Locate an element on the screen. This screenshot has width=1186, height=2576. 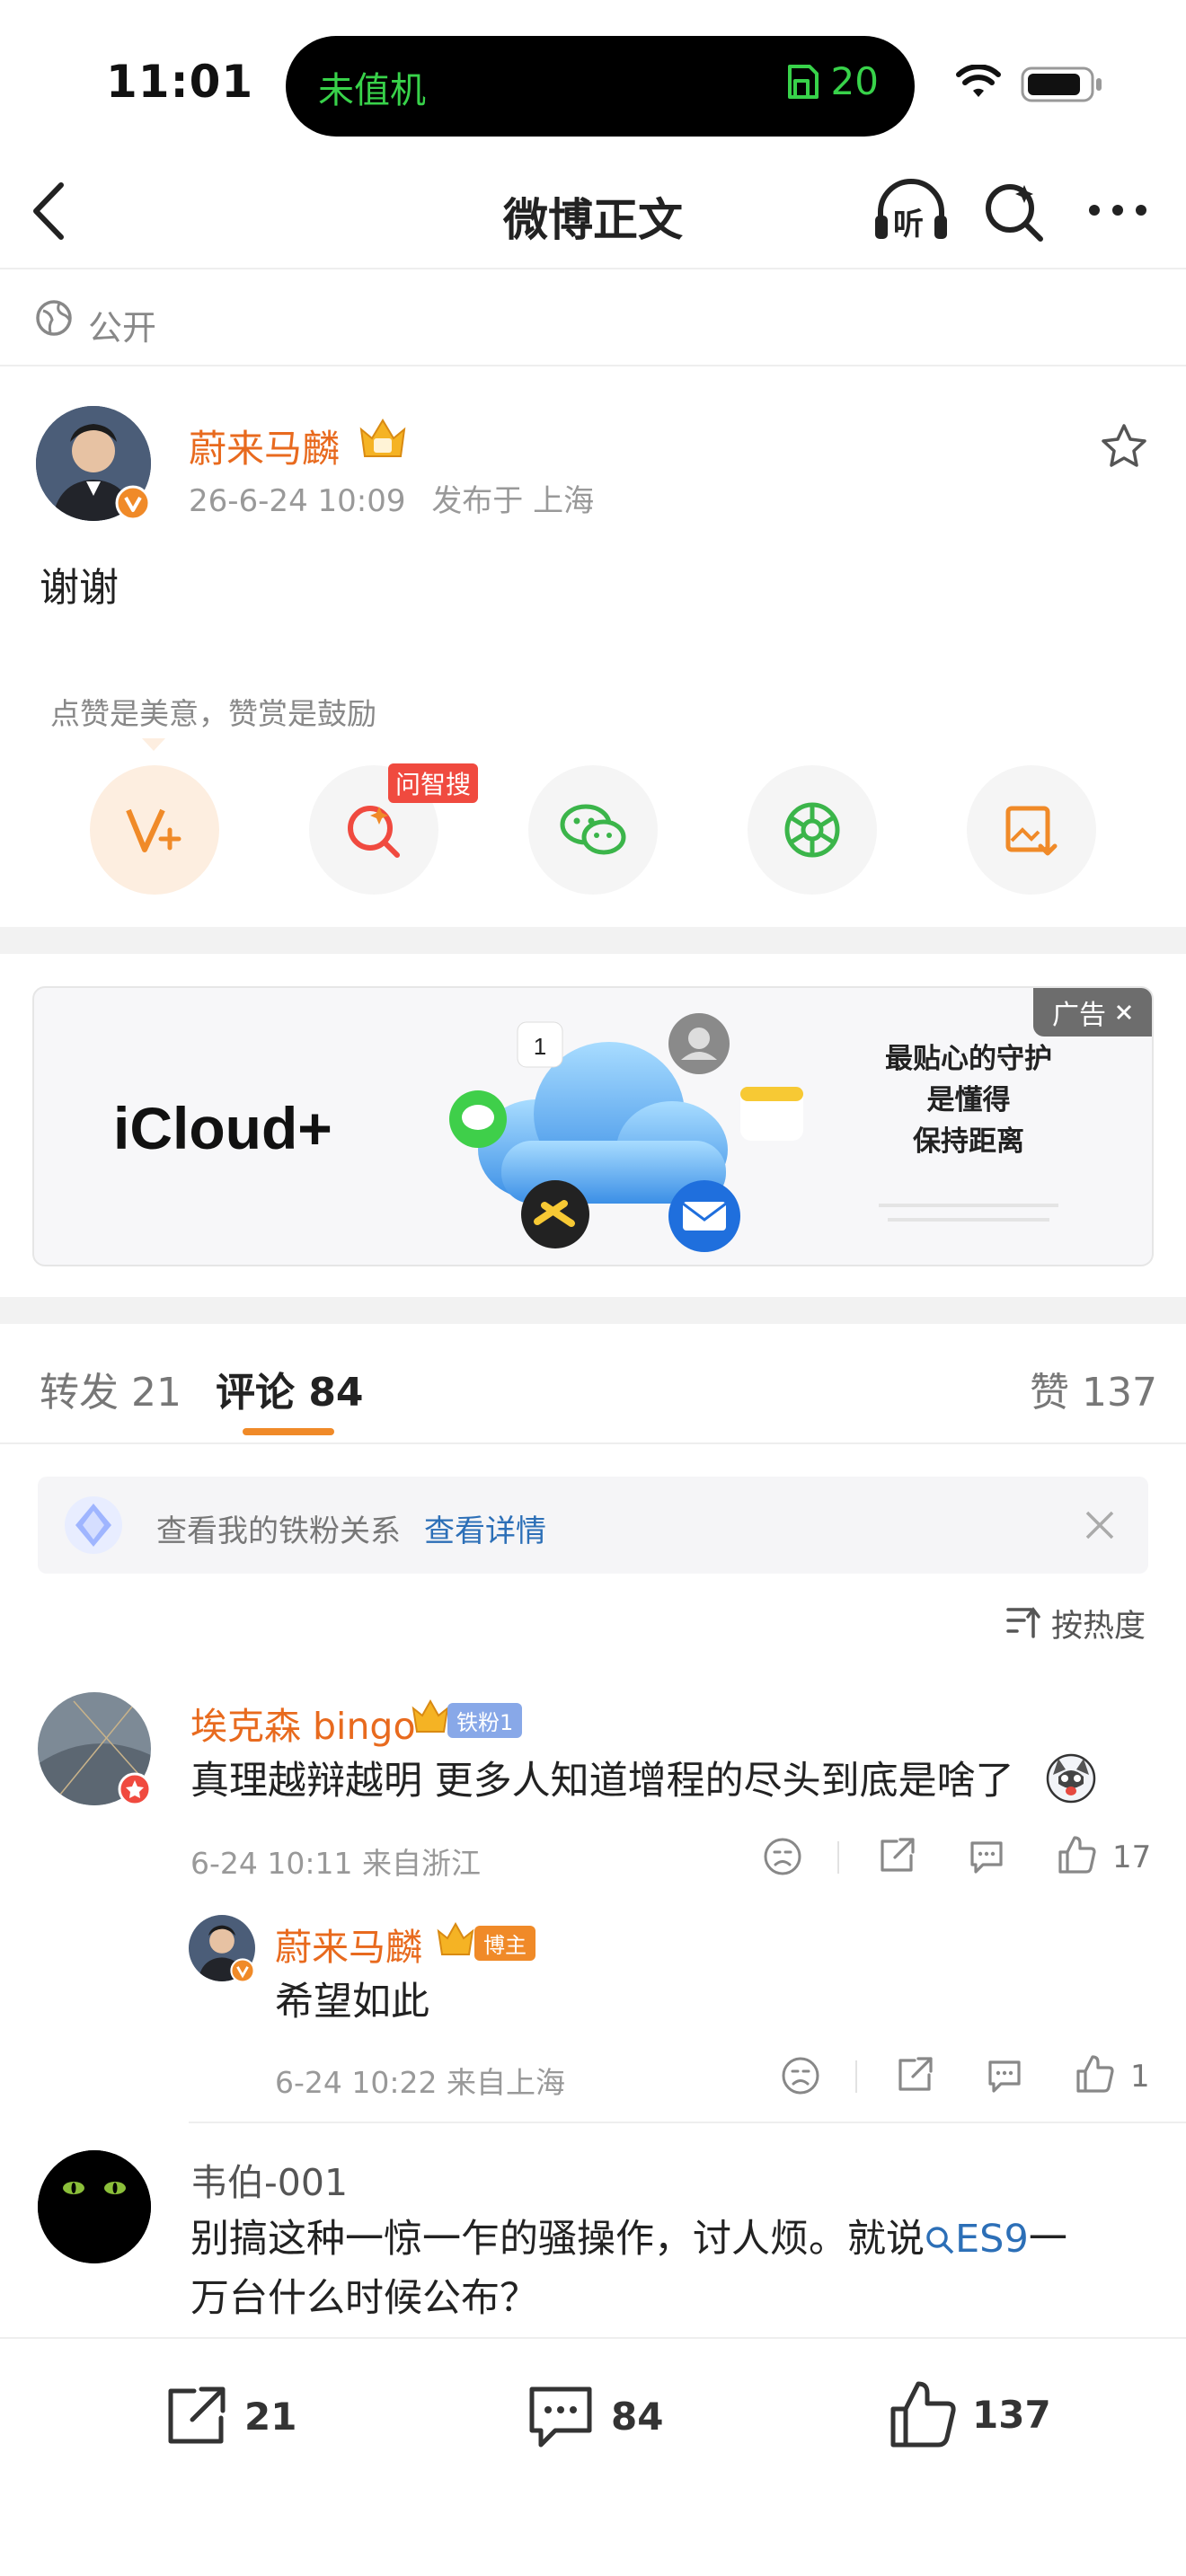
tab-like: 赞 137 is located at coordinates (1093, 1388).